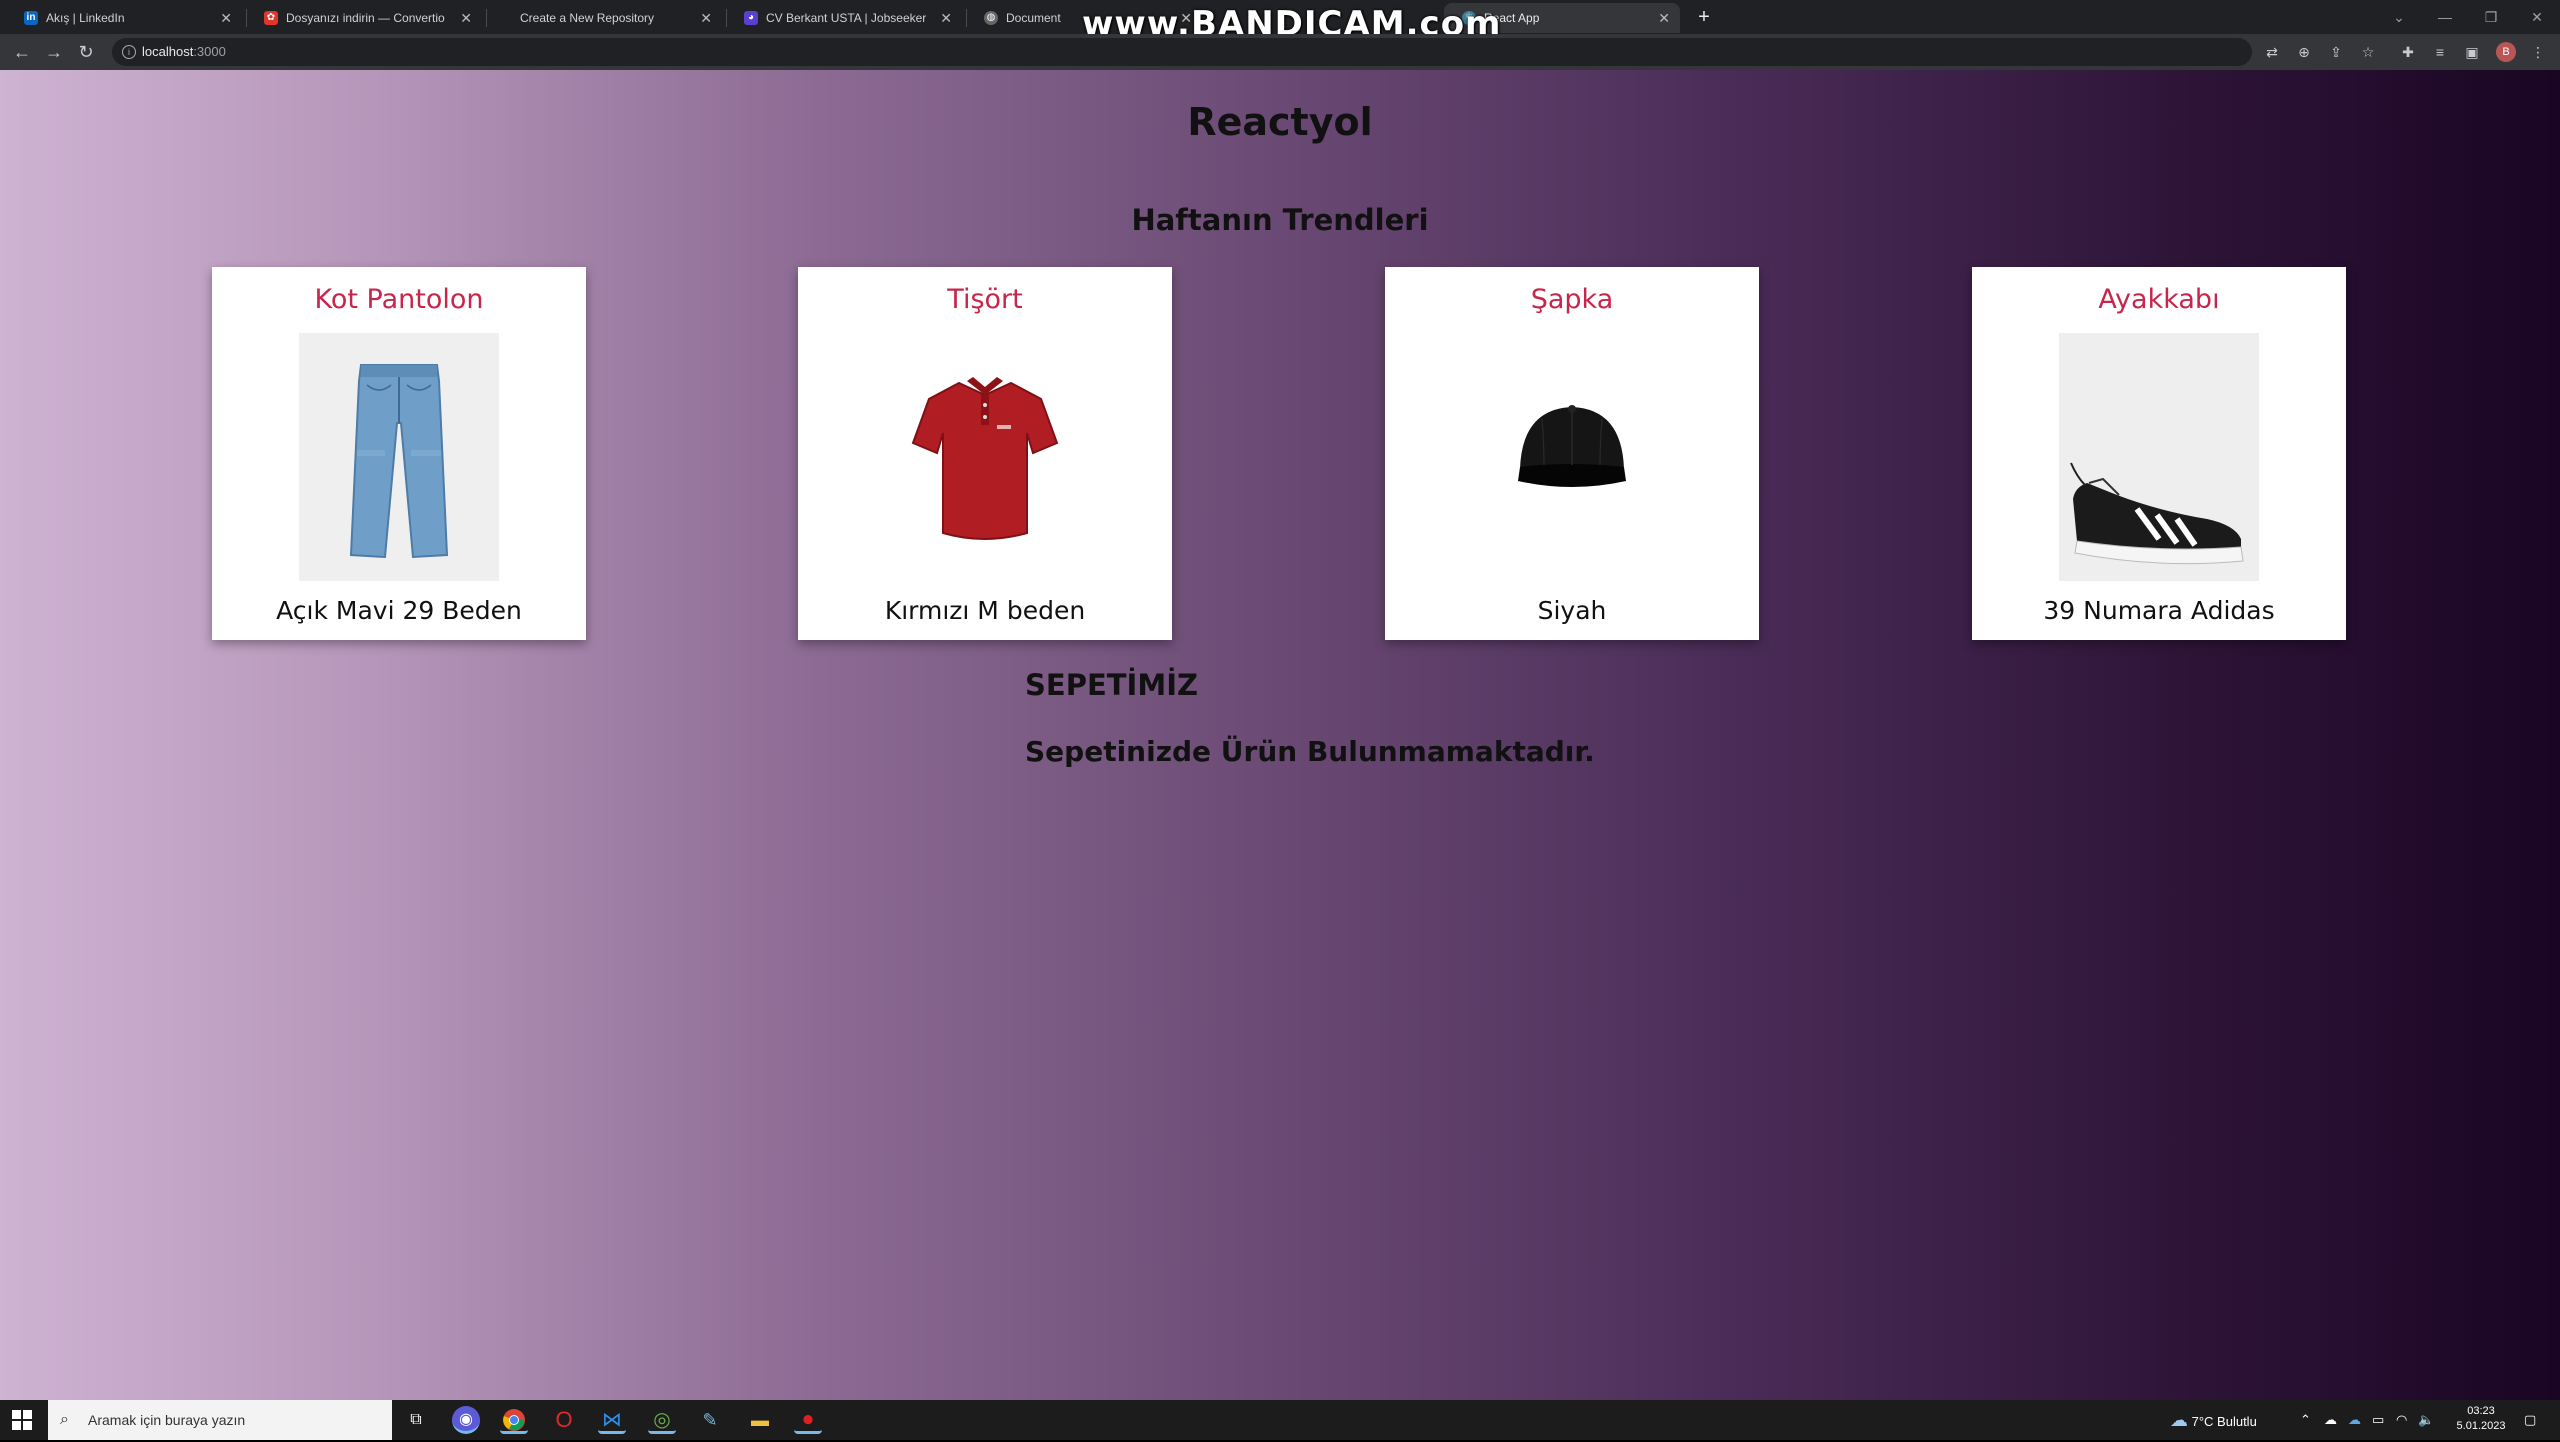  Describe the element at coordinates (985, 610) in the screenshot. I see `product-description: Kırmızı M beden` at that location.